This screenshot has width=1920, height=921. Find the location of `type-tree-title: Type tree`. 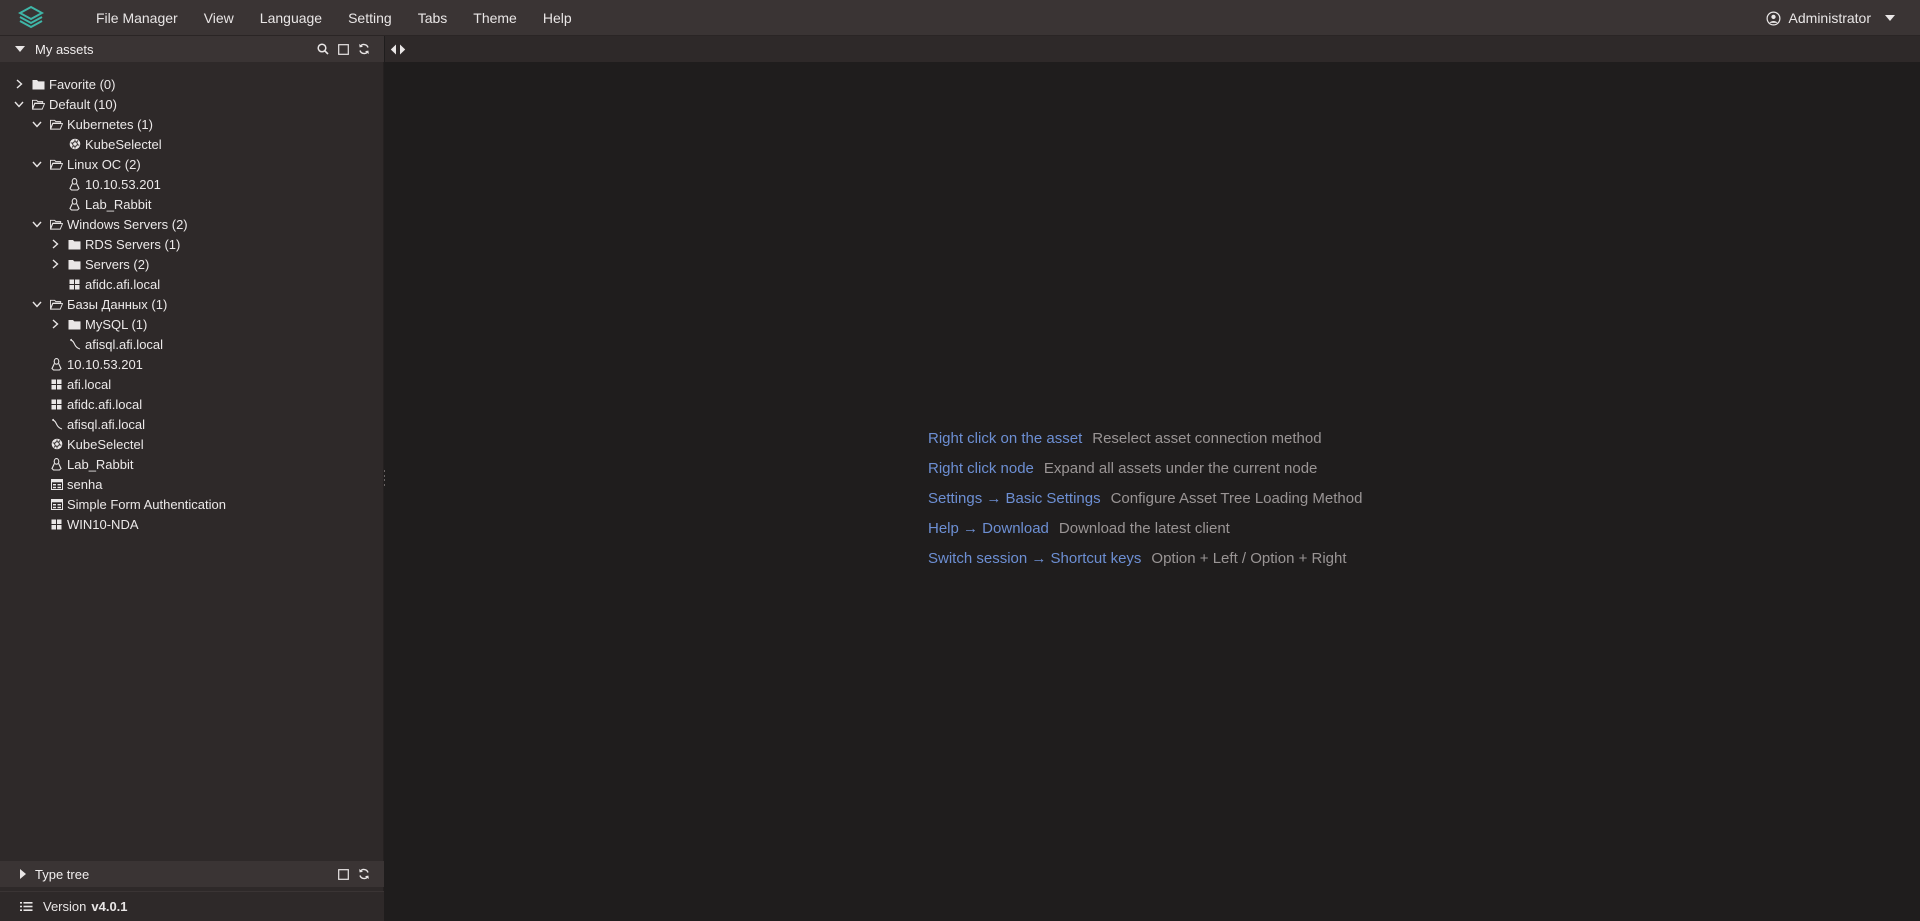

type-tree-title: Type tree is located at coordinates (62, 874).